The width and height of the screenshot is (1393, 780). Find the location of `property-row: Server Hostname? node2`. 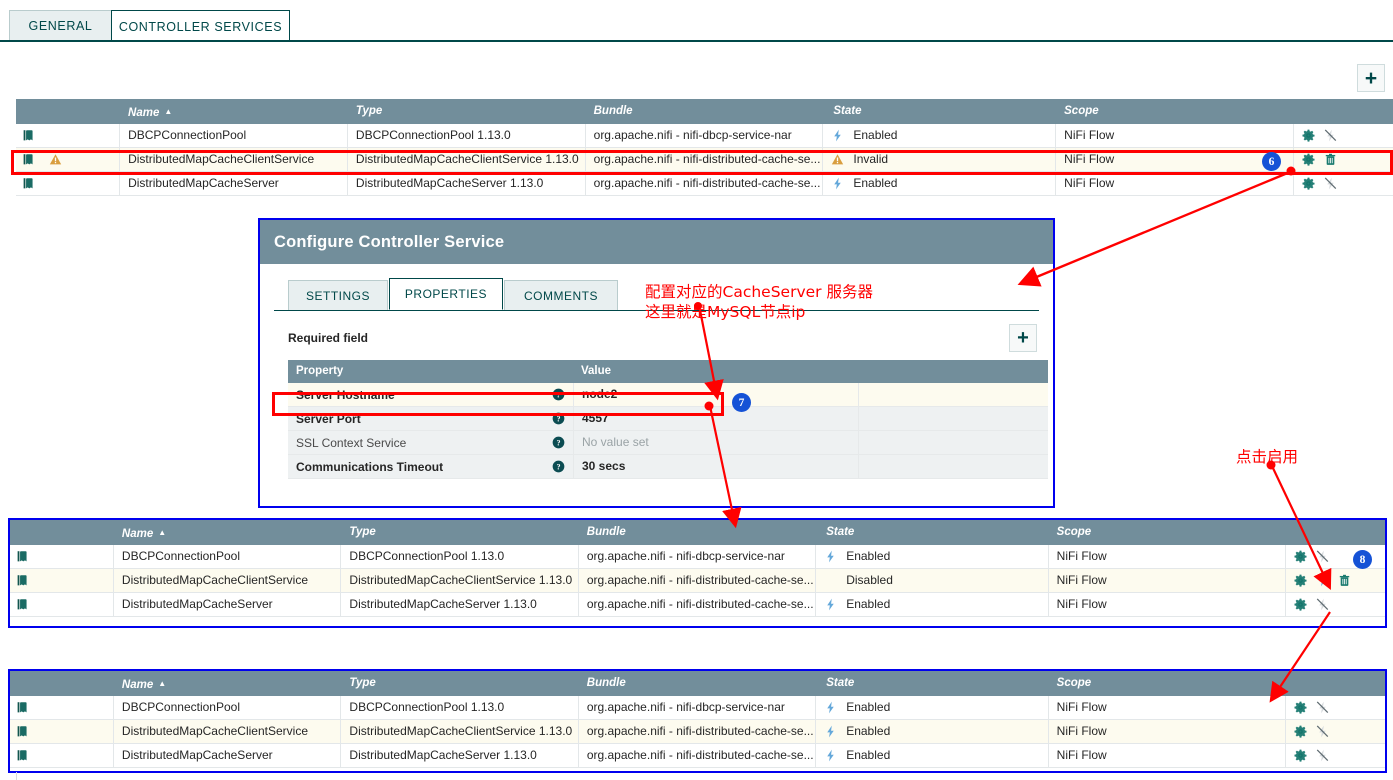

property-row: Server Hostname? node2 is located at coordinates (668, 394).